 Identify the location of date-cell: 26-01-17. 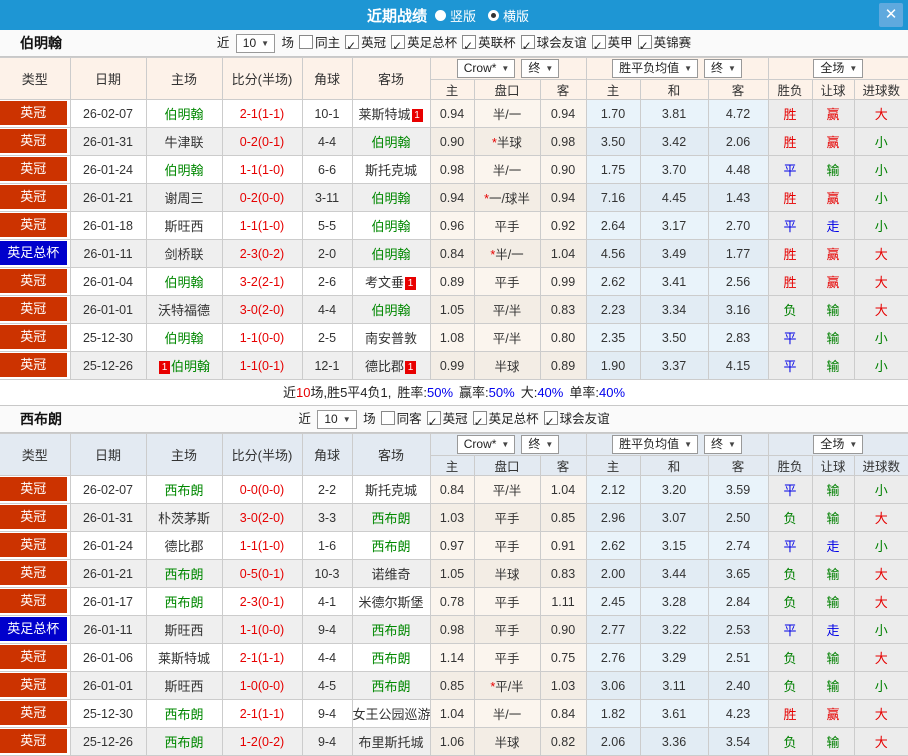
(108, 601).